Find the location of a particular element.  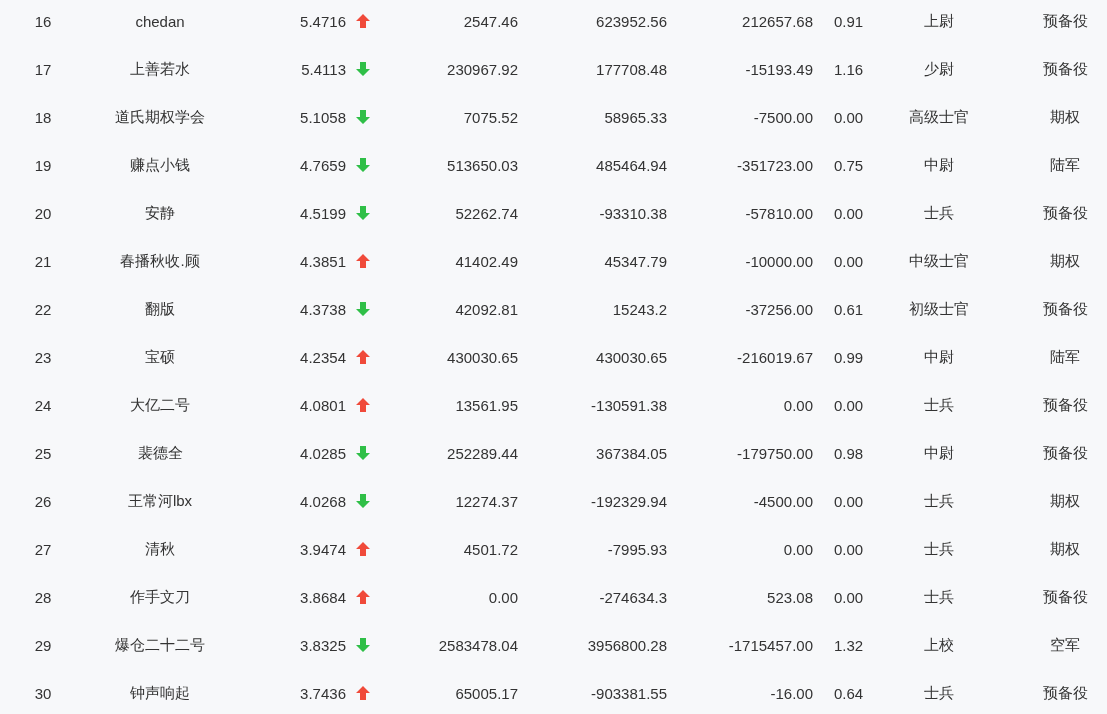

rank-number: 20 is located at coordinates (43, 213).